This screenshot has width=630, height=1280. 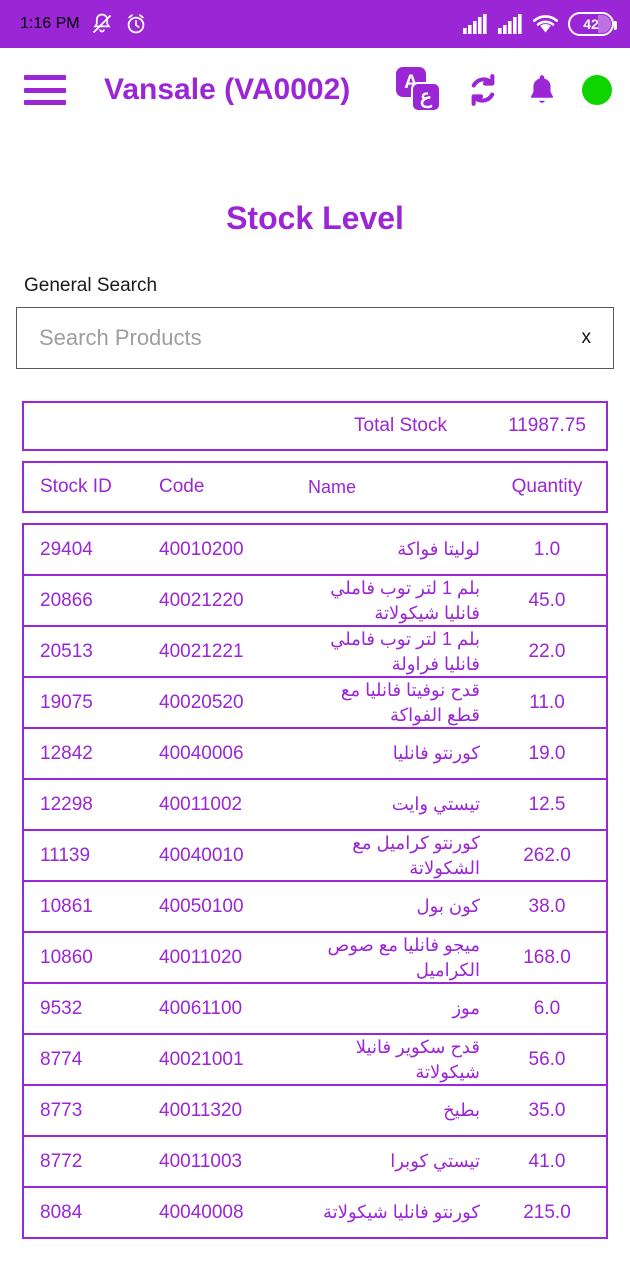 I want to click on alarm-clock-icon, so click(x=135, y=24).